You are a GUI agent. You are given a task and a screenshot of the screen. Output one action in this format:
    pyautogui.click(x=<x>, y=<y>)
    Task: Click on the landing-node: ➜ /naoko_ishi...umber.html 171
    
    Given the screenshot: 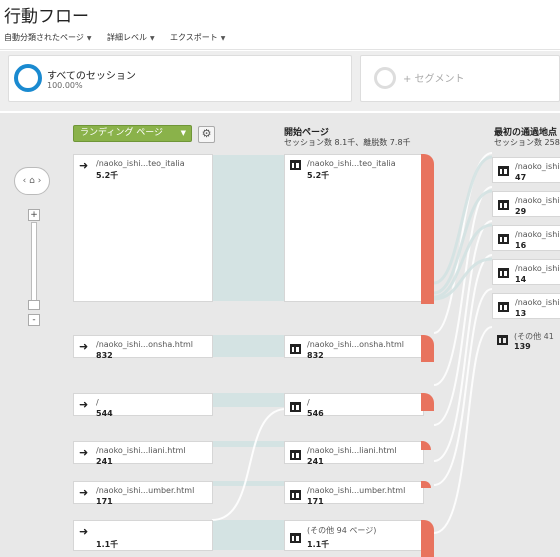 What is the action you would take?
    pyautogui.click(x=143, y=493)
    